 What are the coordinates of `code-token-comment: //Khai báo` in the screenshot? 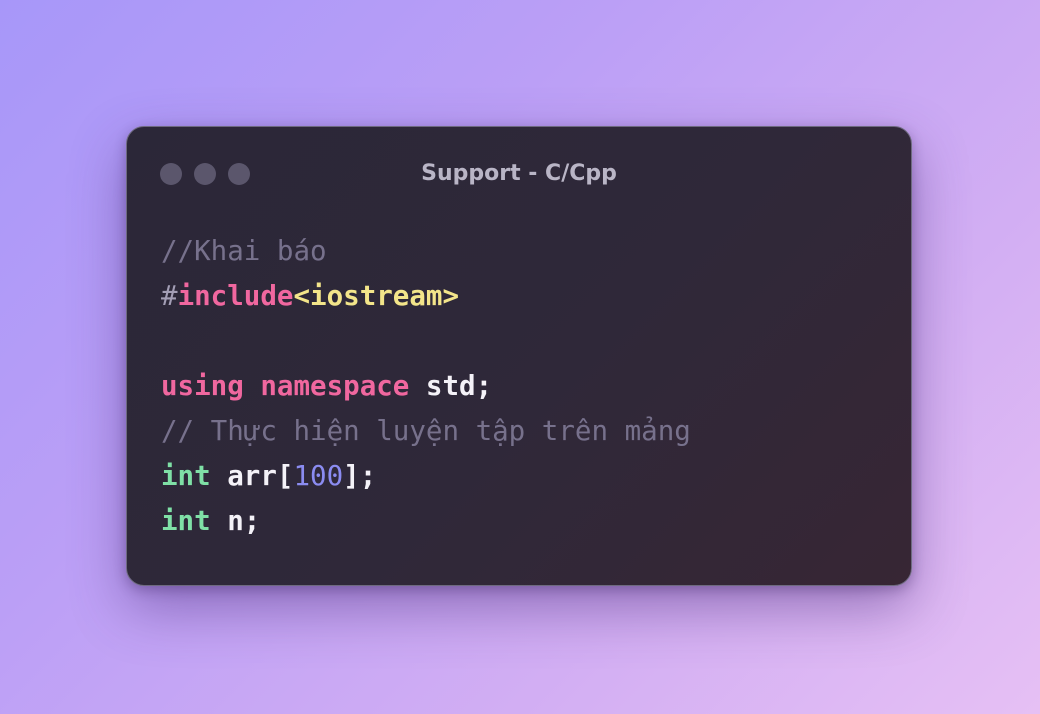 It's located at (244, 251).